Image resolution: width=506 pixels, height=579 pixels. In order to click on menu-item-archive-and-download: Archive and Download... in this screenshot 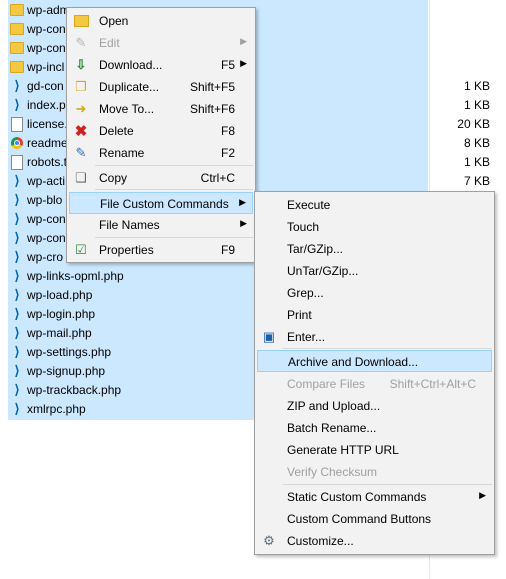, I will do `click(374, 361)`.